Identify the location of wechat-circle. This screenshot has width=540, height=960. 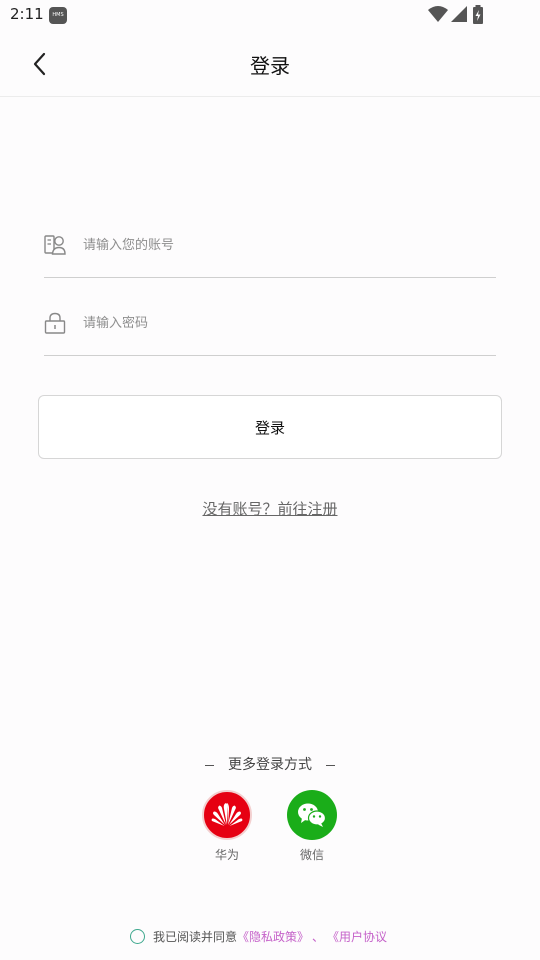
(312, 815).